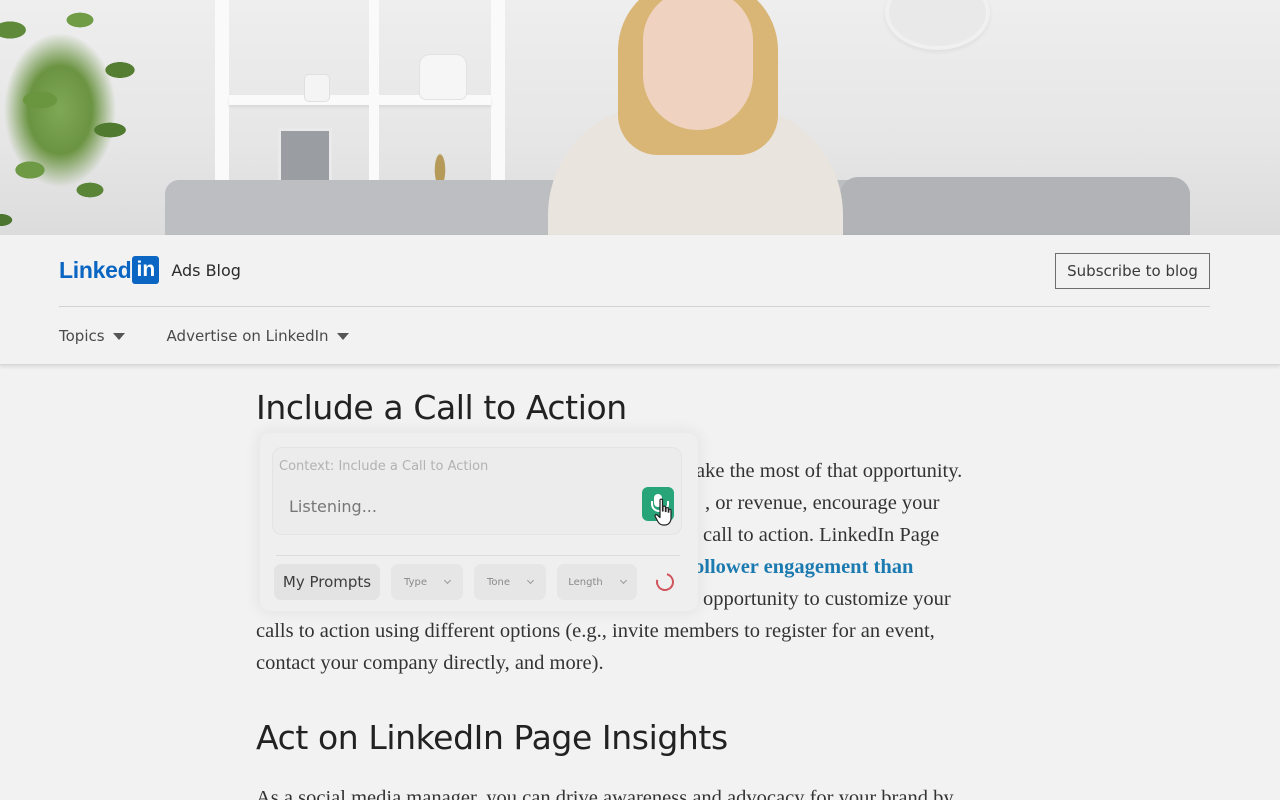 The image size is (1280, 800). What do you see at coordinates (1132, 271) in the screenshot?
I see `subscribe-button: Subscribe to blog` at bounding box center [1132, 271].